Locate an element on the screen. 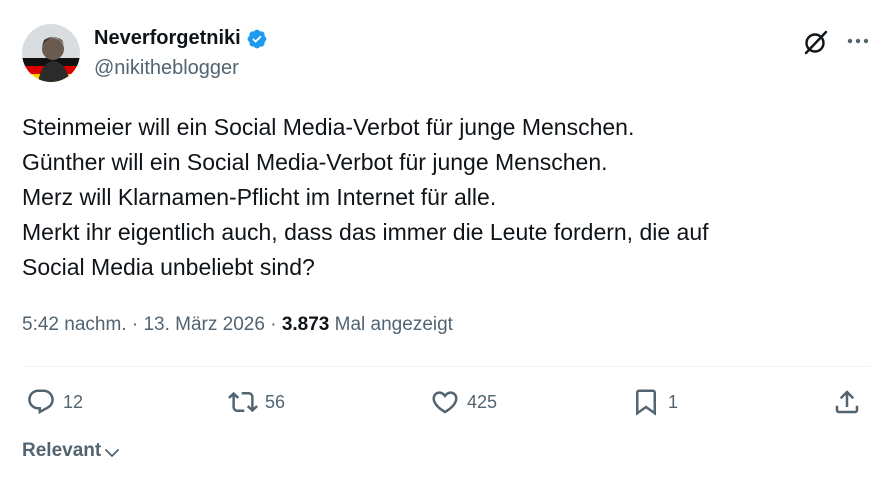  bookmark-button: 1 is located at coordinates (654, 402).